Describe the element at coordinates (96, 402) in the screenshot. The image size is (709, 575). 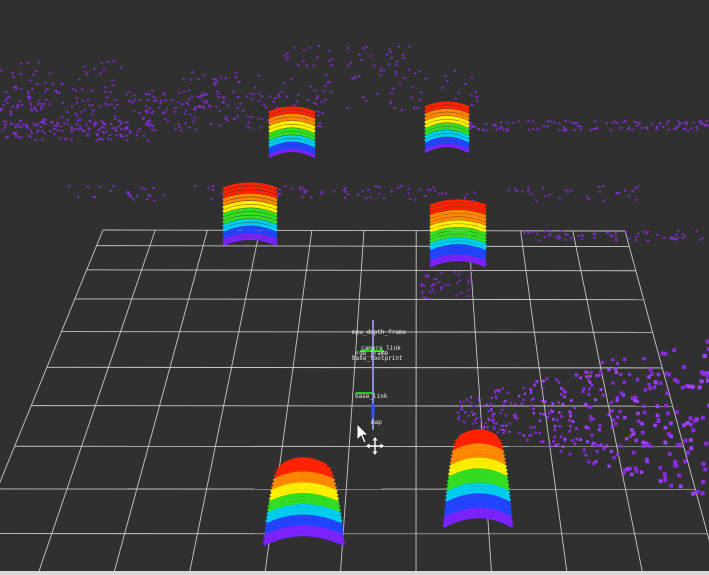
I see `grid-line` at that location.